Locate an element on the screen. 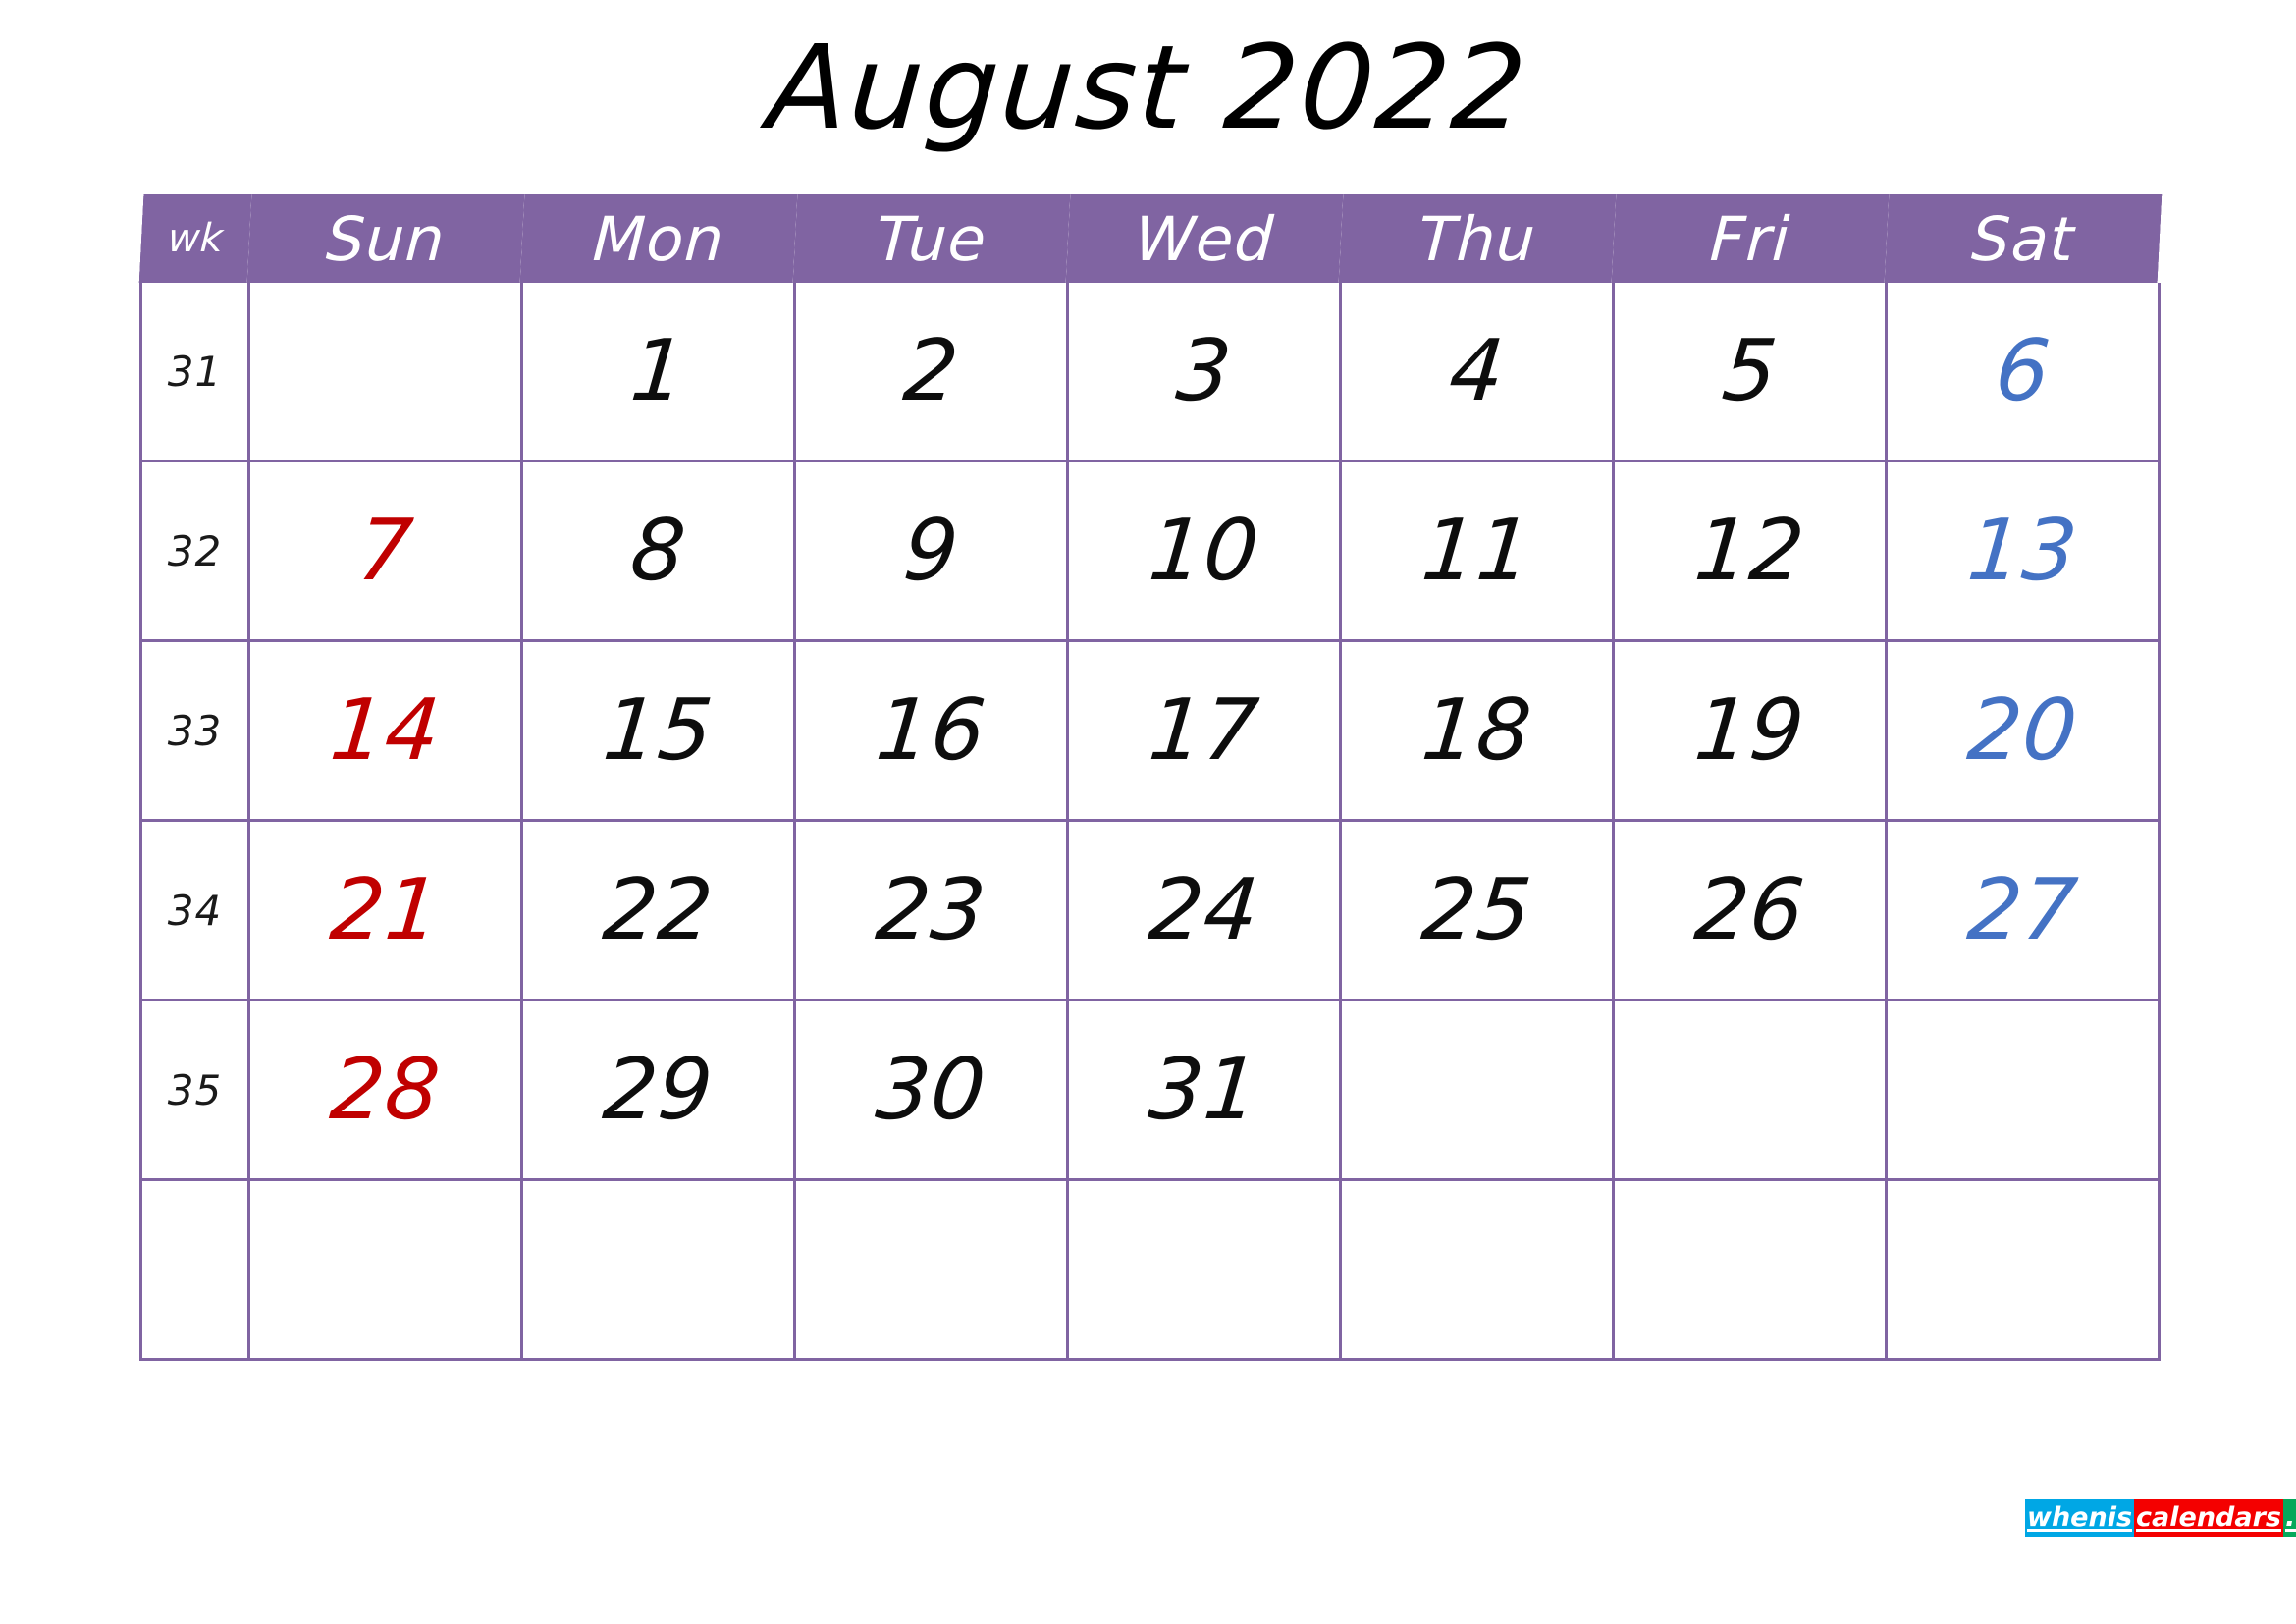  day-number: 5 is located at coordinates (1750, 371).